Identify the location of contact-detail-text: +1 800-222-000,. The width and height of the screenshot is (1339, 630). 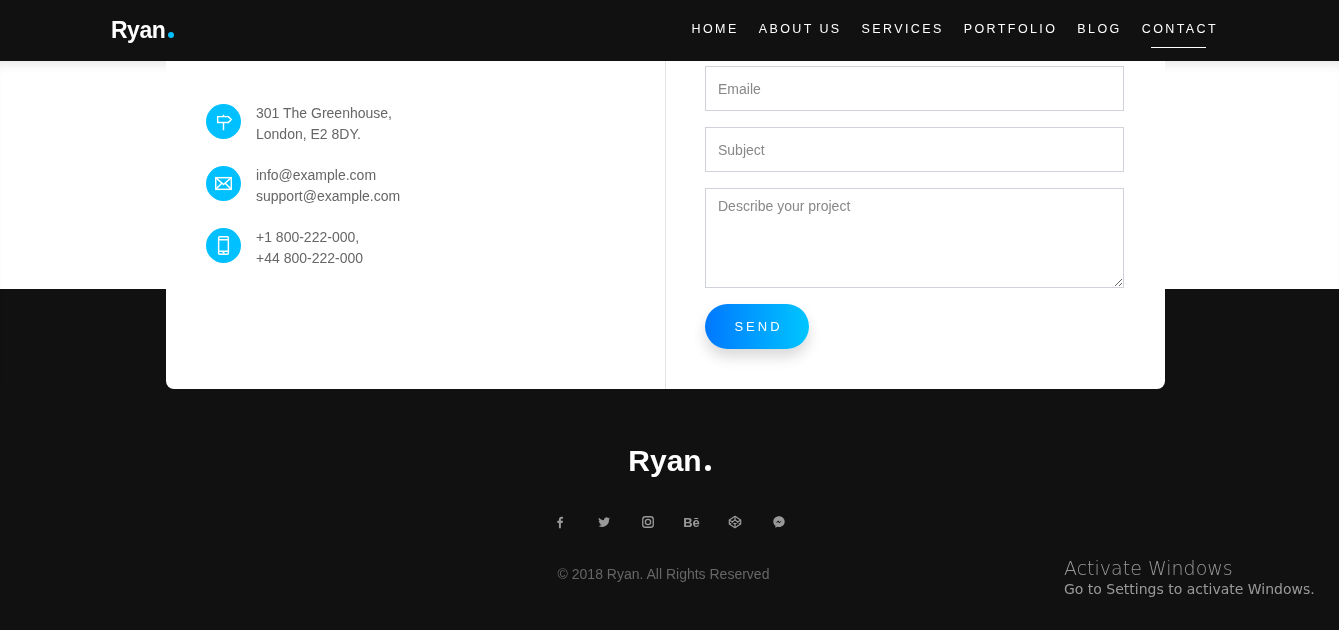
(308, 237).